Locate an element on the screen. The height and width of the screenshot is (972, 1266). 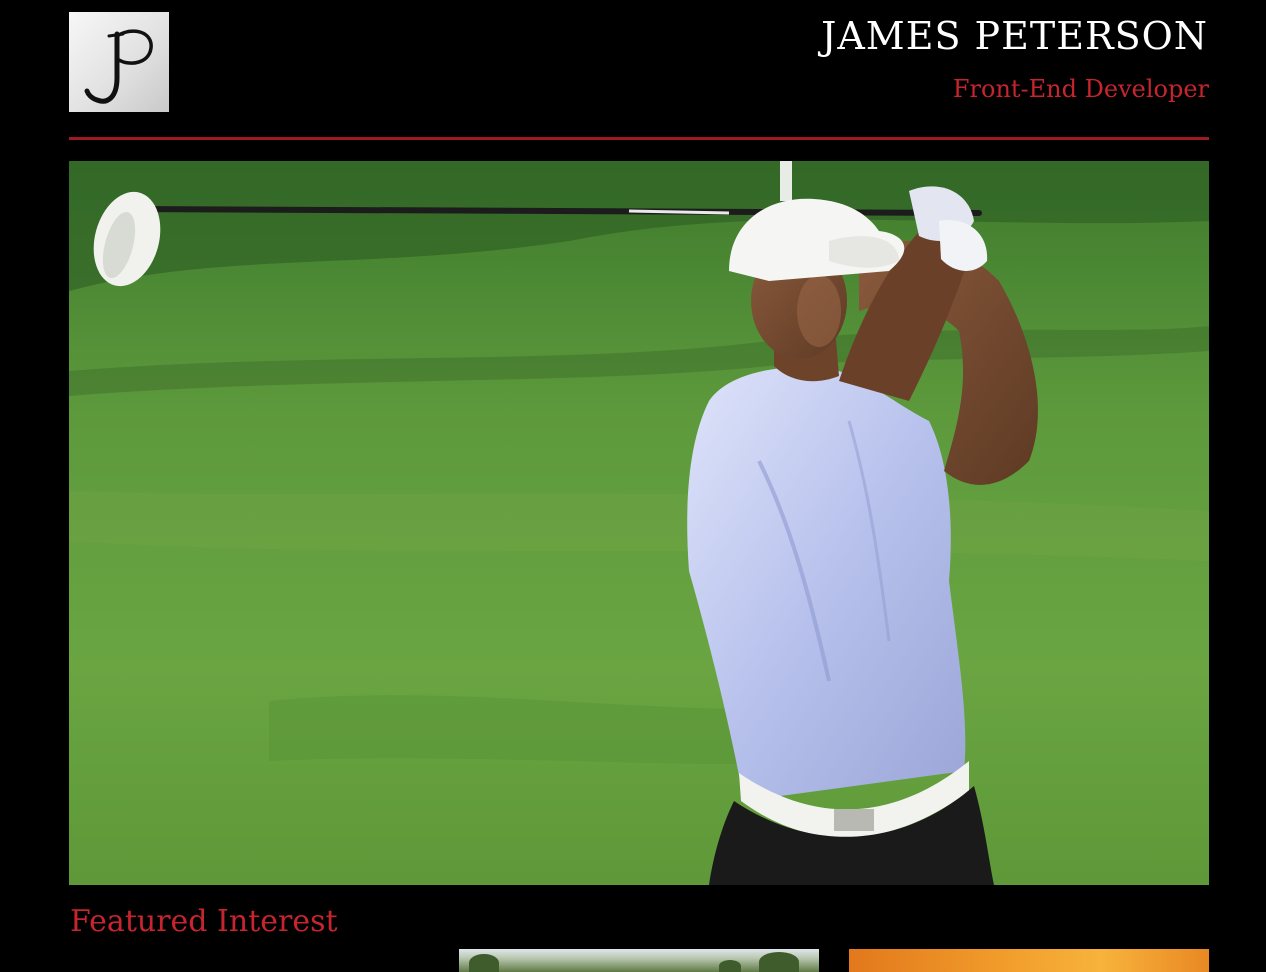
job-title: Front-End Developer is located at coordinates (1080, 89).